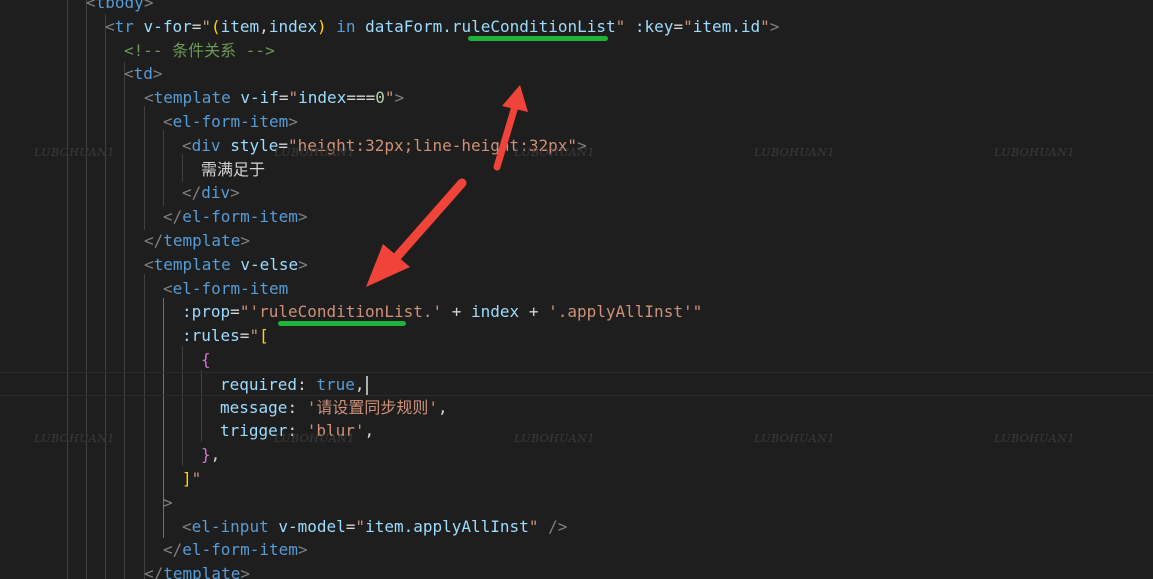 The width and height of the screenshot is (1153, 579). What do you see at coordinates (510, 128) in the screenshot?
I see `arrow-up-icon` at bounding box center [510, 128].